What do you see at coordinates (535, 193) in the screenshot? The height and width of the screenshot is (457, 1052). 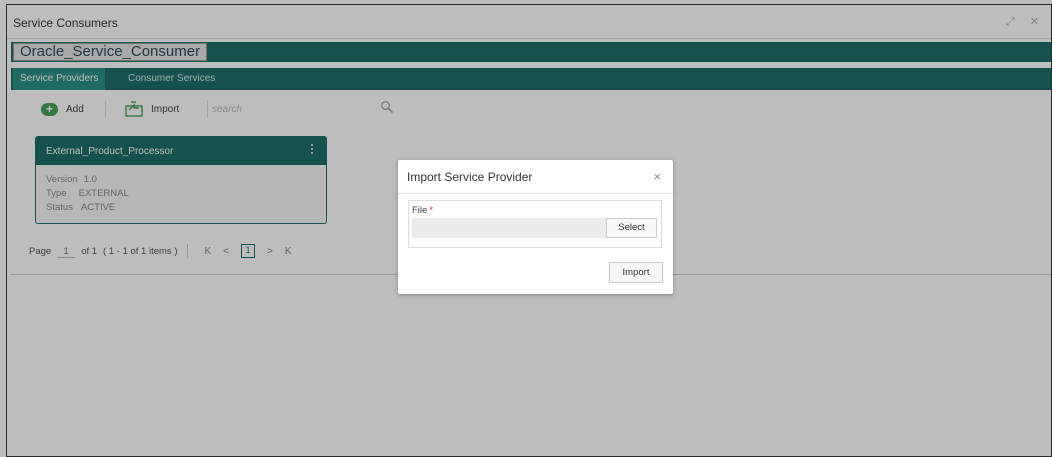 I see `dialog-divider` at bounding box center [535, 193].